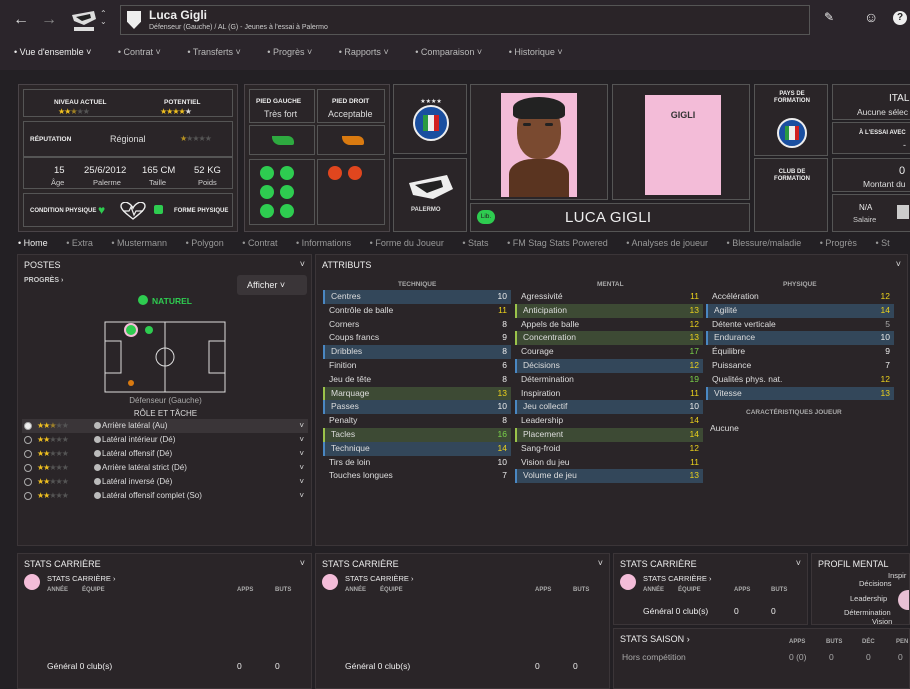 This screenshot has width=910, height=689. Describe the element at coordinates (165, 468) in the screenshot. I see `role-row: ★★★★★ Arrière latéral strict (Dé) ˅` at that location.